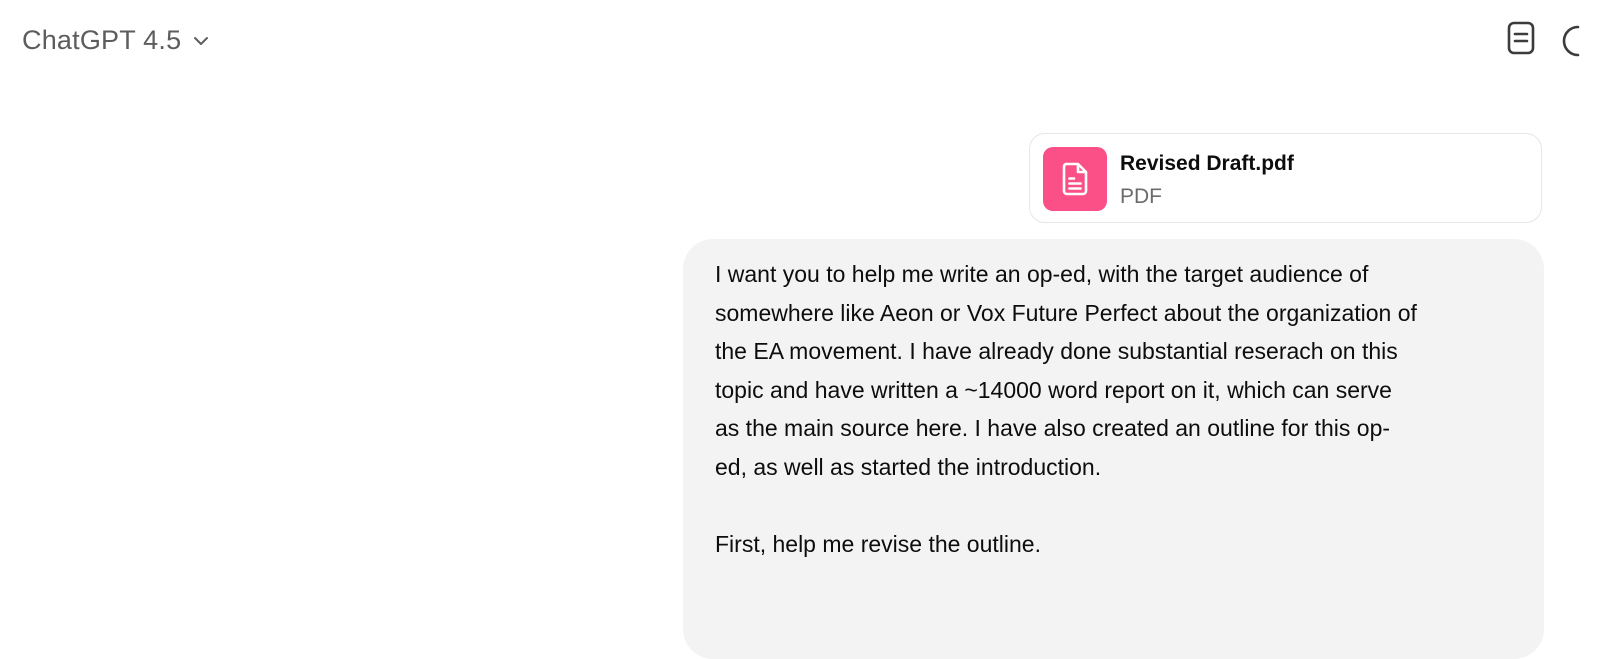  I want to click on chat-header: ChatGPT 4.5, so click(800, 41).